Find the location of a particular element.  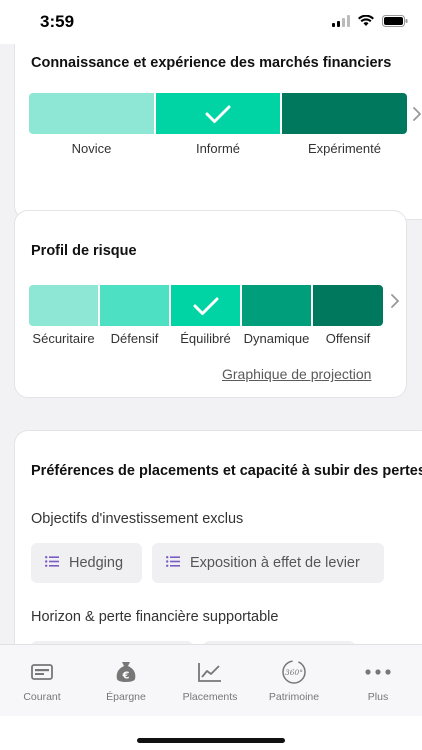

risk-level-defensif is located at coordinates (134, 305).